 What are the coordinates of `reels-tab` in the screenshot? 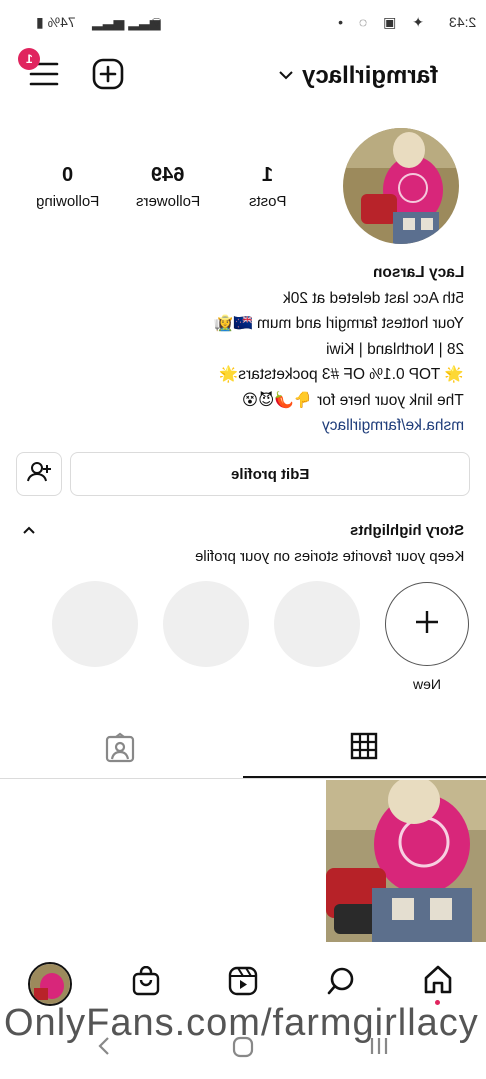 It's located at (243, 983).